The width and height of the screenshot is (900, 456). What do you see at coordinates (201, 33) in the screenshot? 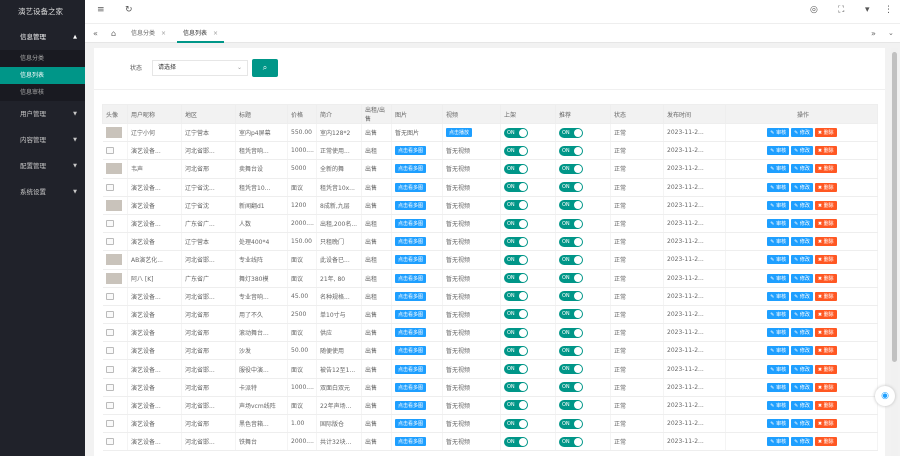
I see `tab-info-list: 信息列表 ×` at bounding box center [201, 33].